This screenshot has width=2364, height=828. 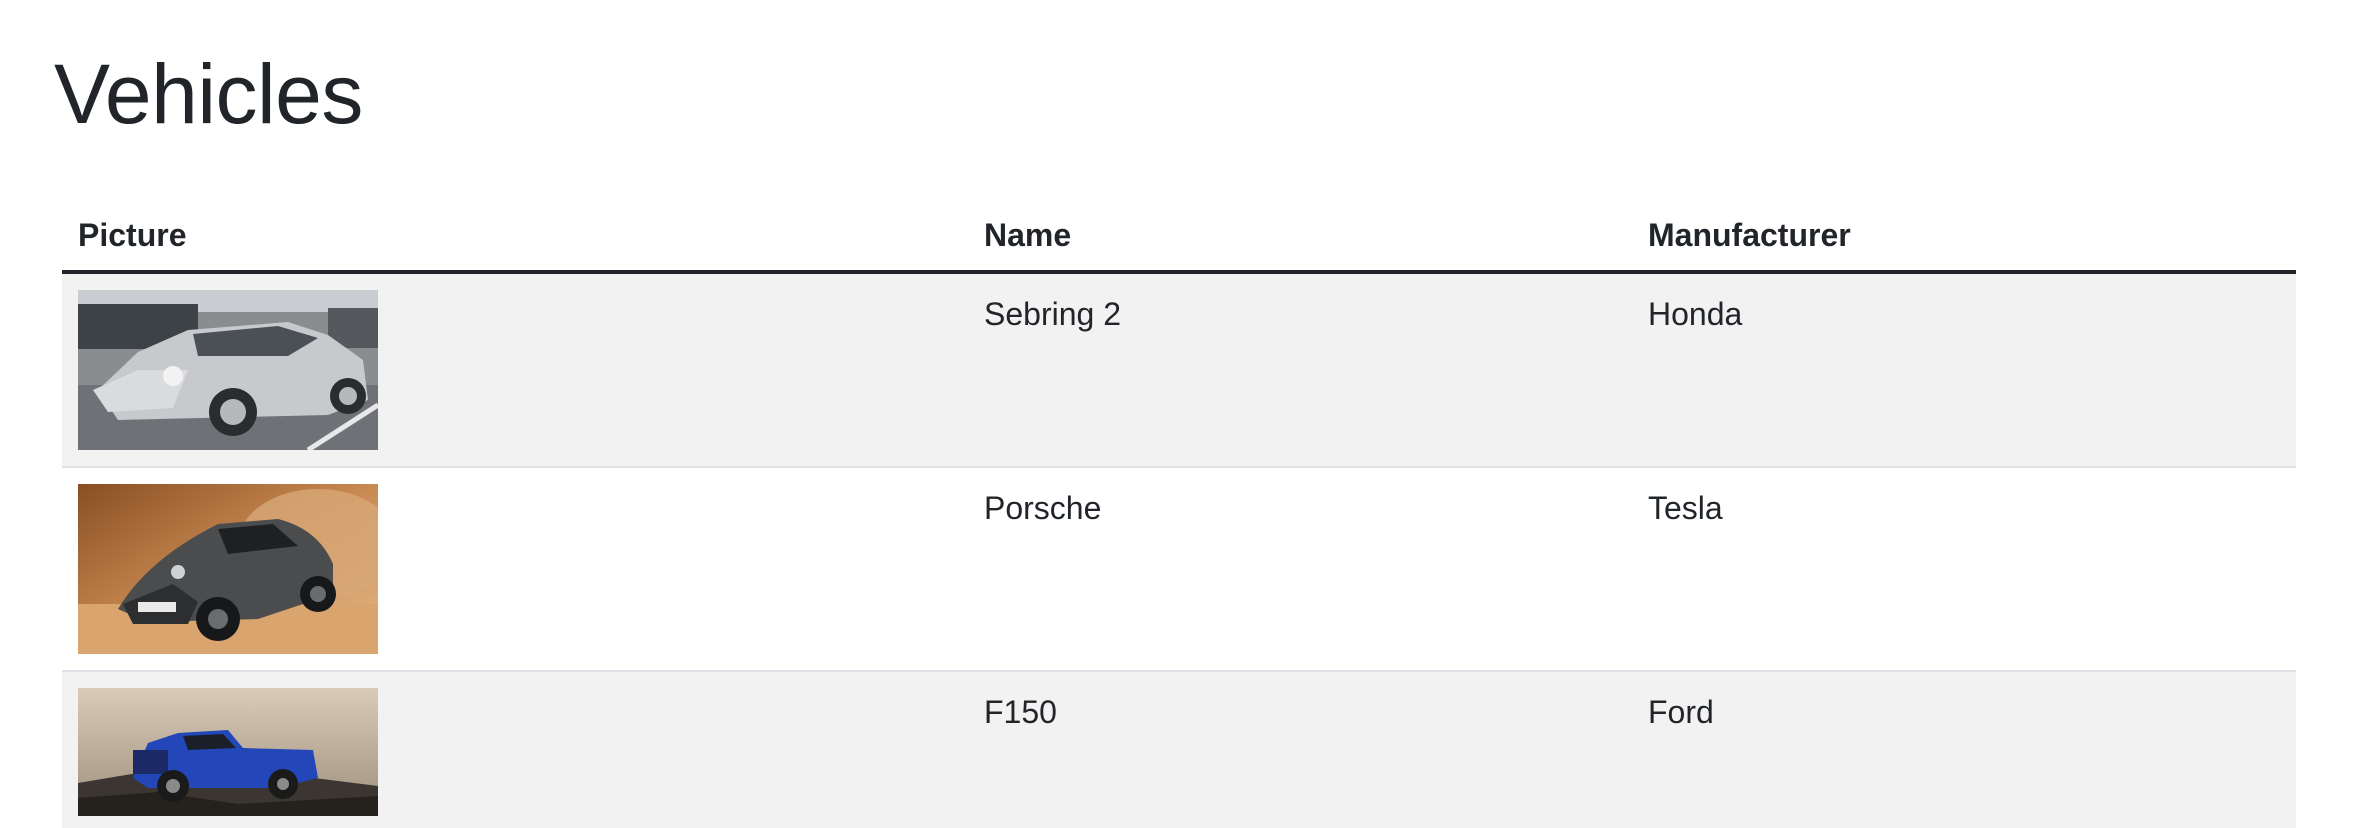 I want to click on name-cell: Sebring 2, so click(x=1300, y=370).